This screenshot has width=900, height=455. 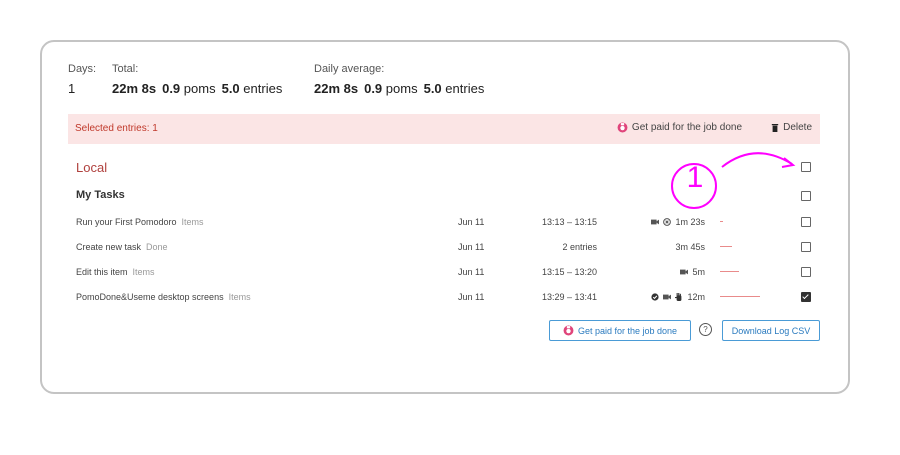 I want to click on entry-duration: 5m, so click(x=698, y=272).